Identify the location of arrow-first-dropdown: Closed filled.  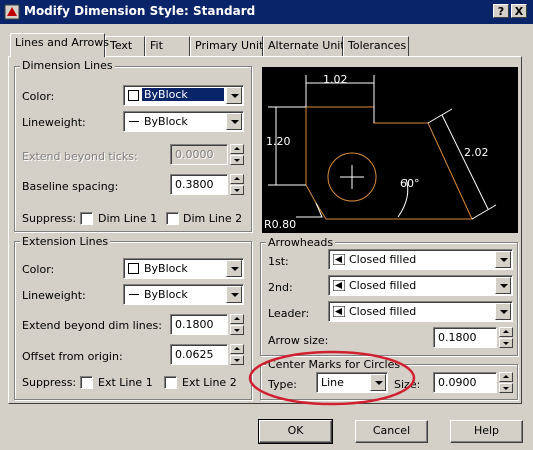
(420, 259).